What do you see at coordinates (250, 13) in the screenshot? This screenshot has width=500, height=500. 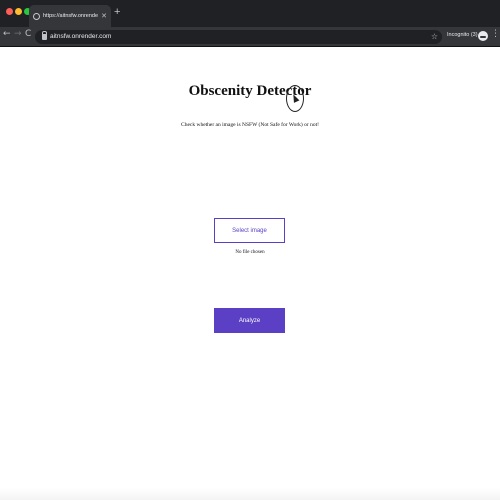 I see `browser-tab-bar: https://aitnsfw.onrender.com ✕ +` at bounding box center [250, 13].